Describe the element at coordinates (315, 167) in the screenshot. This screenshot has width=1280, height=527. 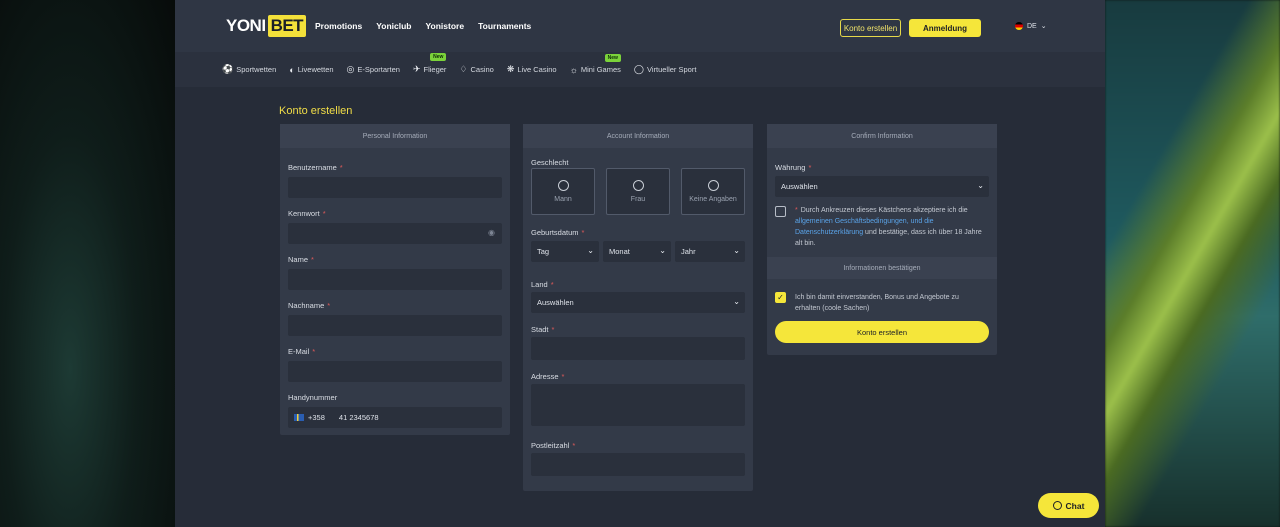
I see `username-label: Benutzername *` at that location.